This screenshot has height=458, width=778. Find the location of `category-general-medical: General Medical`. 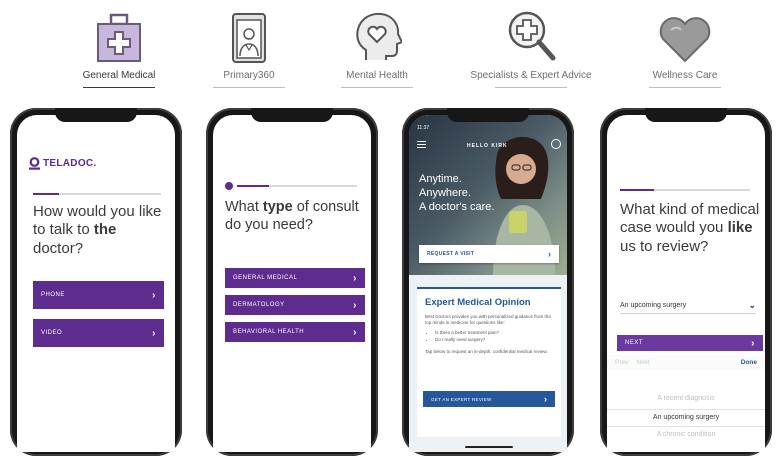

category-general-medical: General Medical is located at coordinates (119, 48).